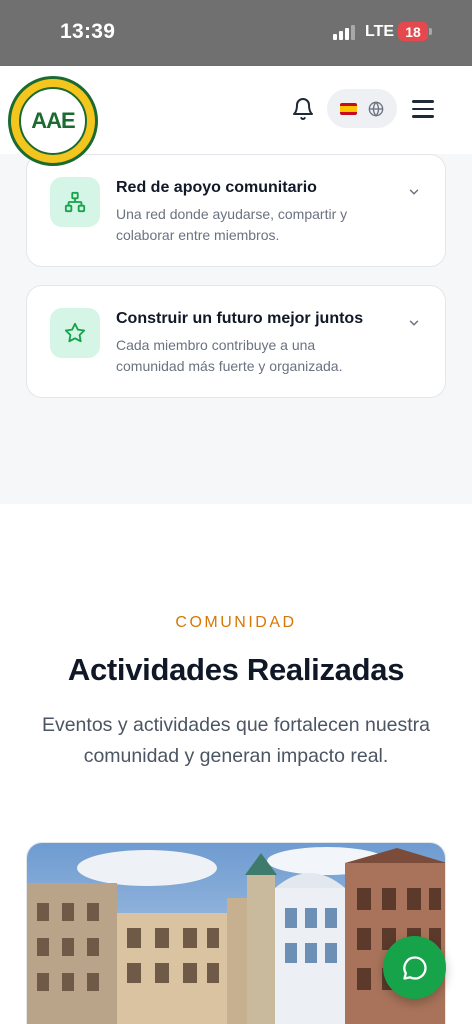 This screenshot has width=472, height=1024. What do you see at coordinates (349, 108) in the screenshot?
I see `spain-flag-icon` at bounding box center [349, 108].